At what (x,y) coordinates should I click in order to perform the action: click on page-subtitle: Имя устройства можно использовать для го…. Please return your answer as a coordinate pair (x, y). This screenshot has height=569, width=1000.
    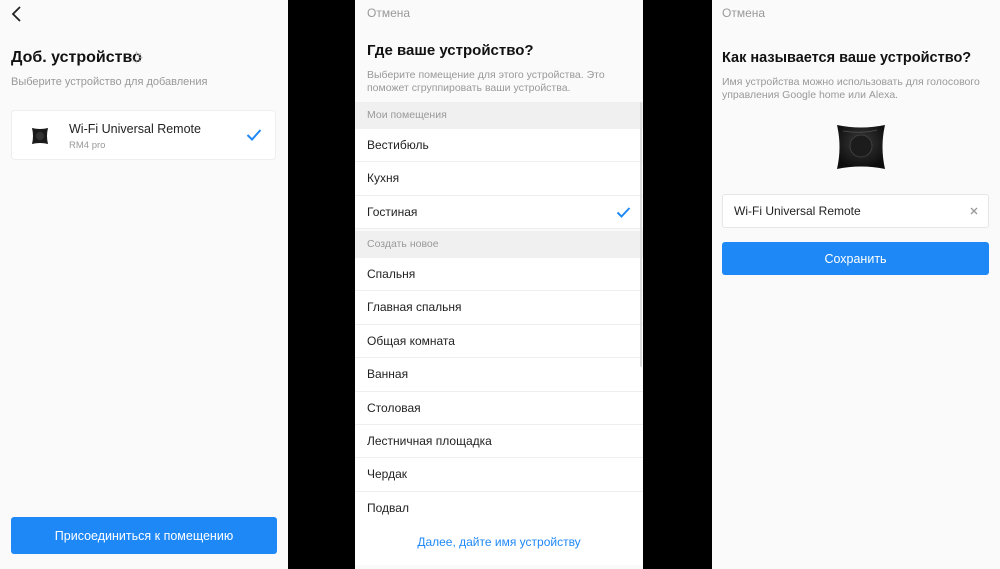
    Looking at the image, I should click on (851, 88).